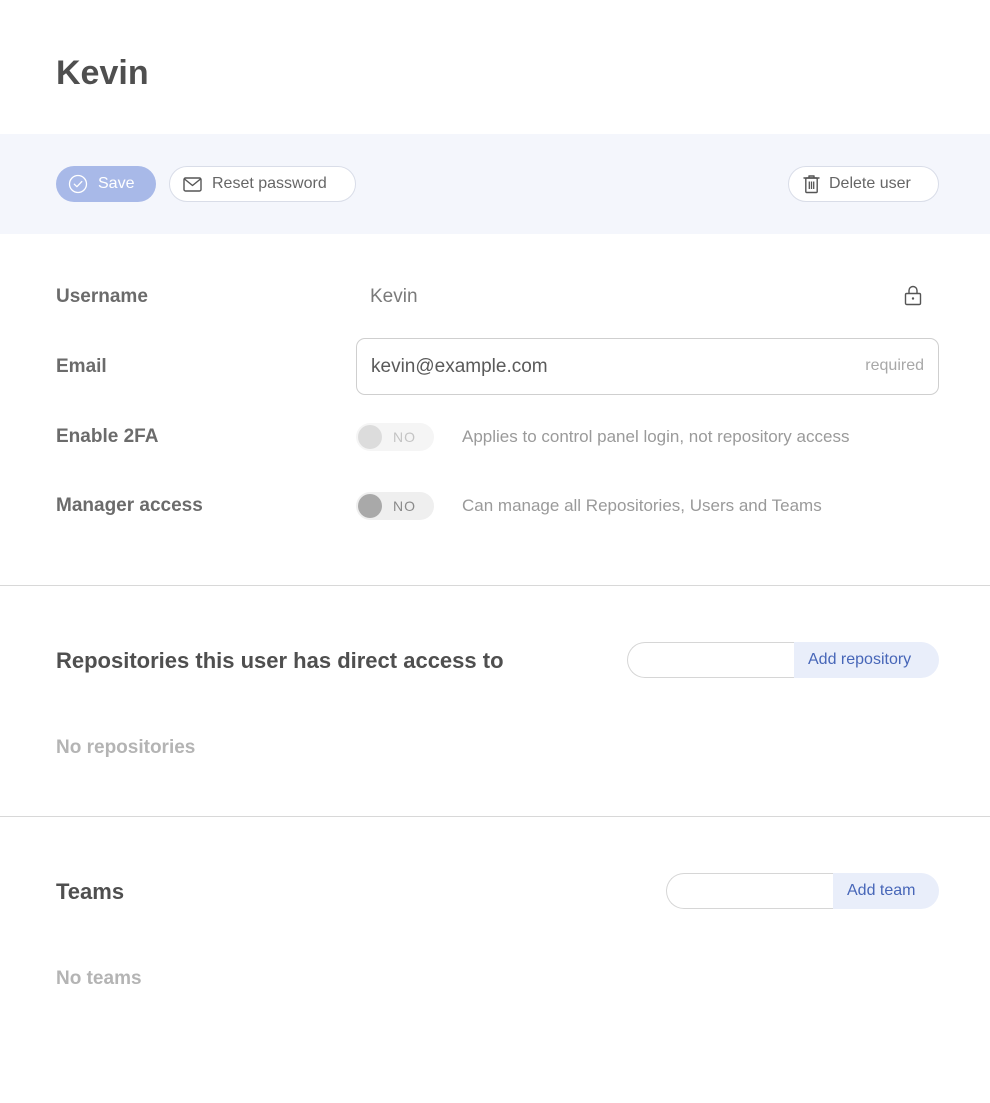 This screenshot has width=990, height=1103. I want to click on email-required-text: required, so click(894, 365).